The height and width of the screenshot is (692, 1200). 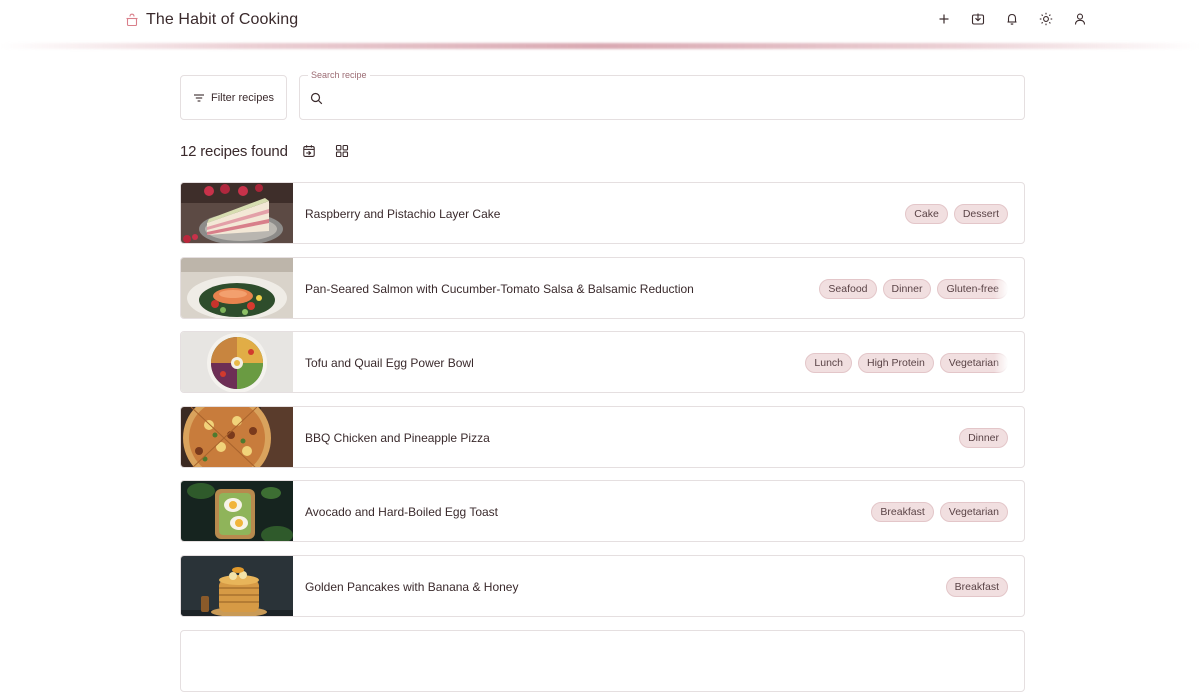 I want to click on calendar-view-button, so click(x=309, y=151).